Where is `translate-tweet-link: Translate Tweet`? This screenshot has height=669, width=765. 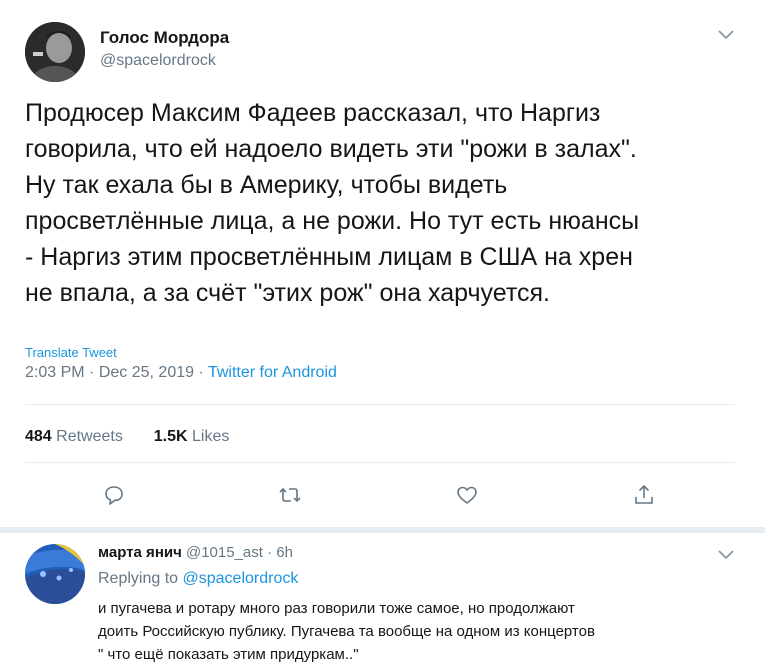
translate-tweet-link: Translate Tweet is located at coordinates (71, 352).